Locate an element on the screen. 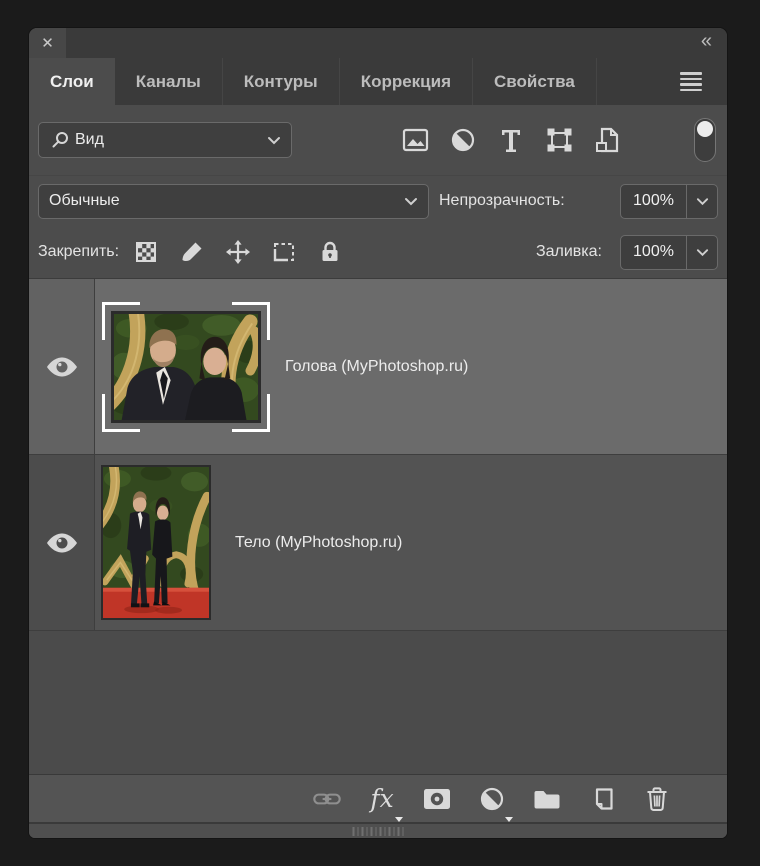 Image resolution: width=760 pixels, height=866 pixels. blend-mode-dropdown: Обычные is located at coordinates (233, 201).